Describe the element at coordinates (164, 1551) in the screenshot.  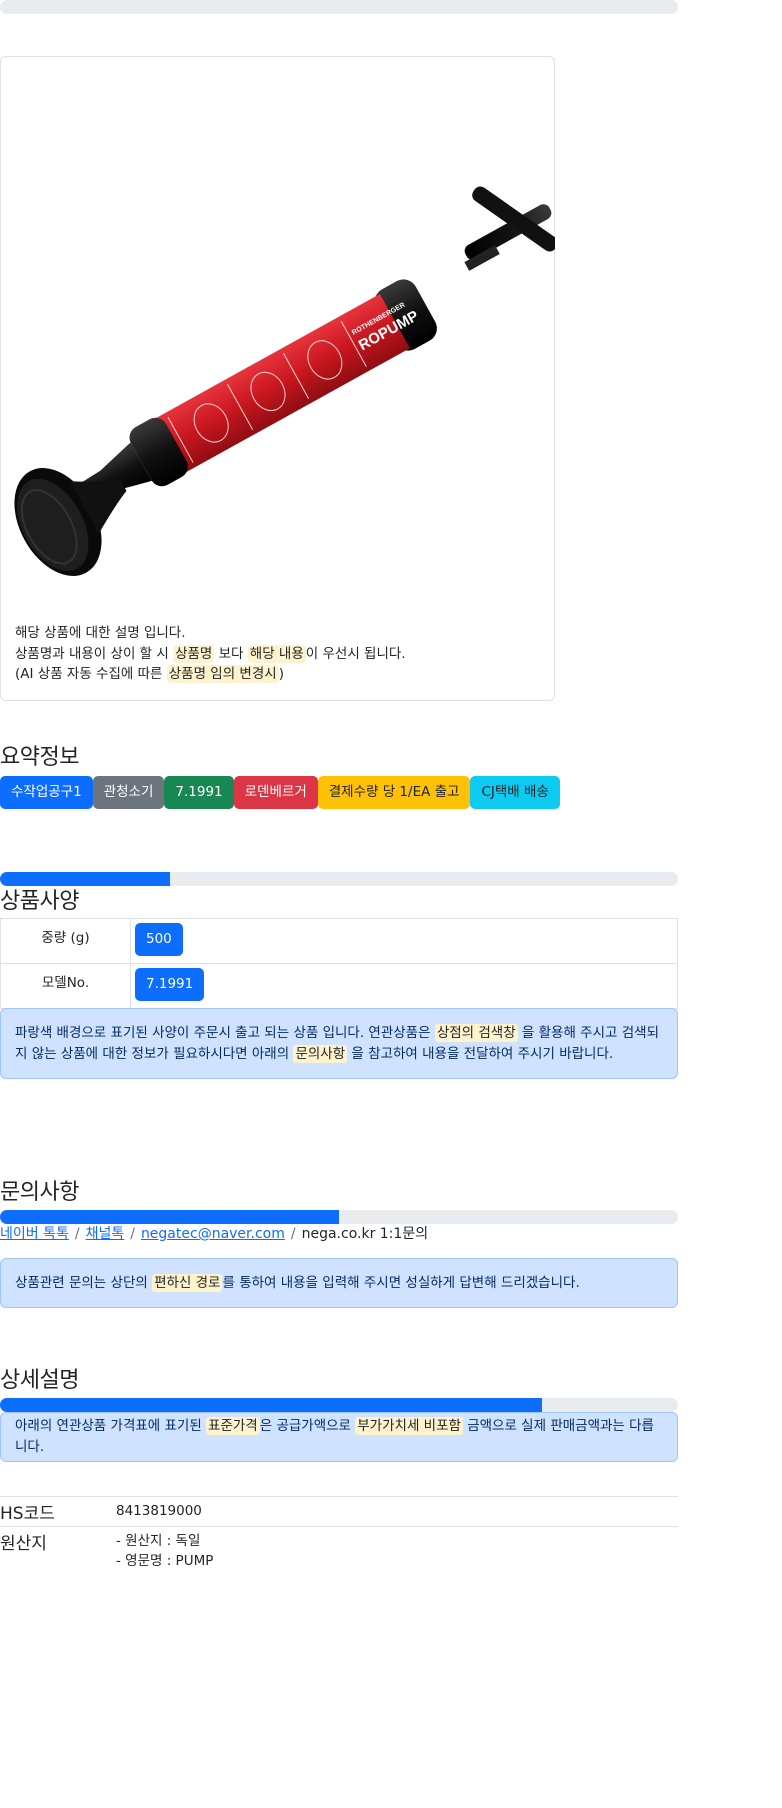
I see `origin-value: - 원산지 : 독일 - 영문명 : PUMP` at that location.